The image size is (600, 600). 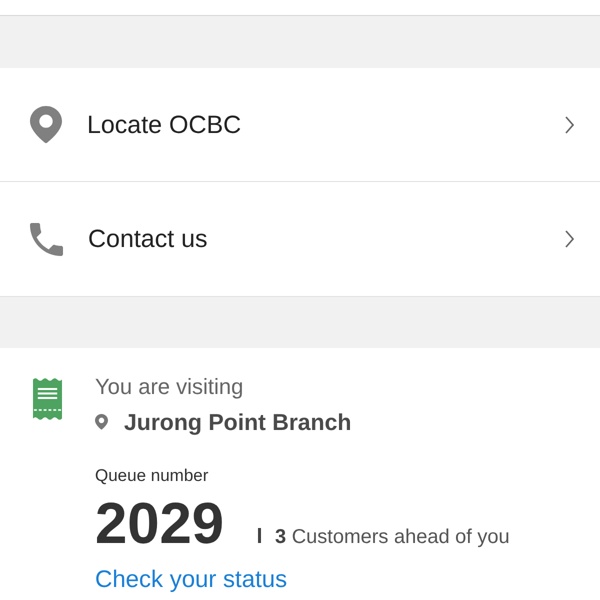 What do you see at coordinates (47, 399) in the screenshot?
I see `receipt-icon` at bounding box center [47, 399].